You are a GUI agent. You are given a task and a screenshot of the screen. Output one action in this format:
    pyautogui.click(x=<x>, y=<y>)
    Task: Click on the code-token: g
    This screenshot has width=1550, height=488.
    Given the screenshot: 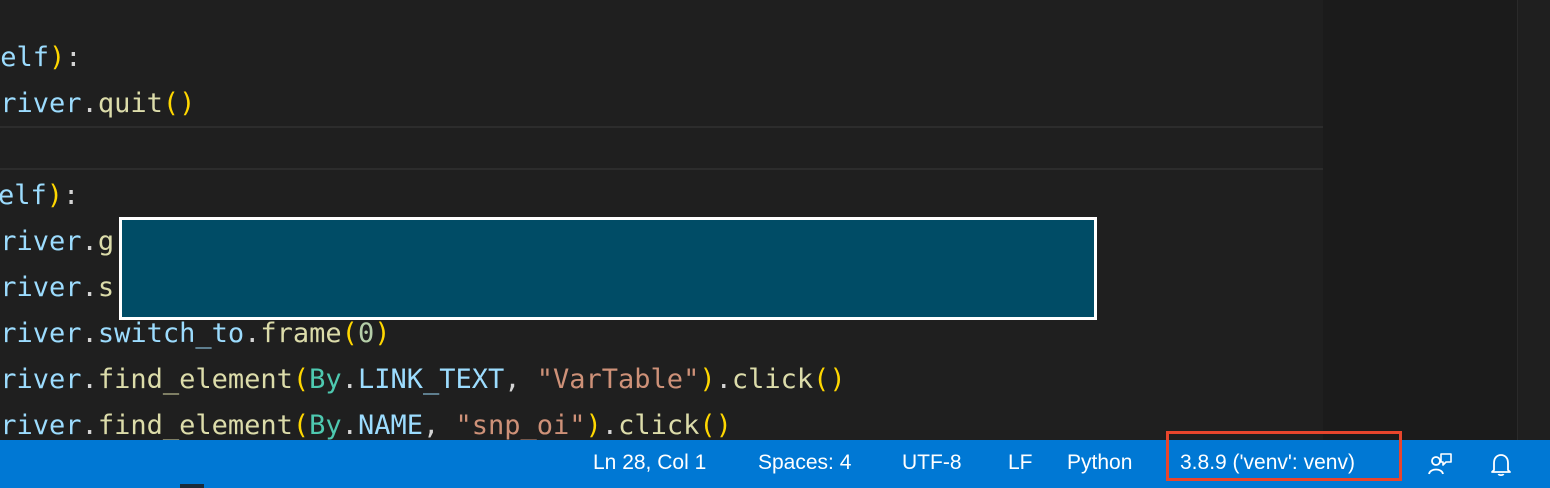 What is the action you would take?
    pyautogui.click(x=106, y=241)
    